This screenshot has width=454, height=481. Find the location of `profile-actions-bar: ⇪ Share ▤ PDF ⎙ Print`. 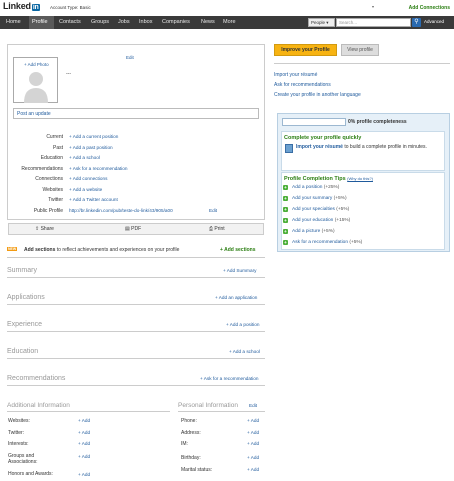

profile-actions-bar: ⇪ Share ▤ PDF ⎙ Print is located at coordinates (136, 229).